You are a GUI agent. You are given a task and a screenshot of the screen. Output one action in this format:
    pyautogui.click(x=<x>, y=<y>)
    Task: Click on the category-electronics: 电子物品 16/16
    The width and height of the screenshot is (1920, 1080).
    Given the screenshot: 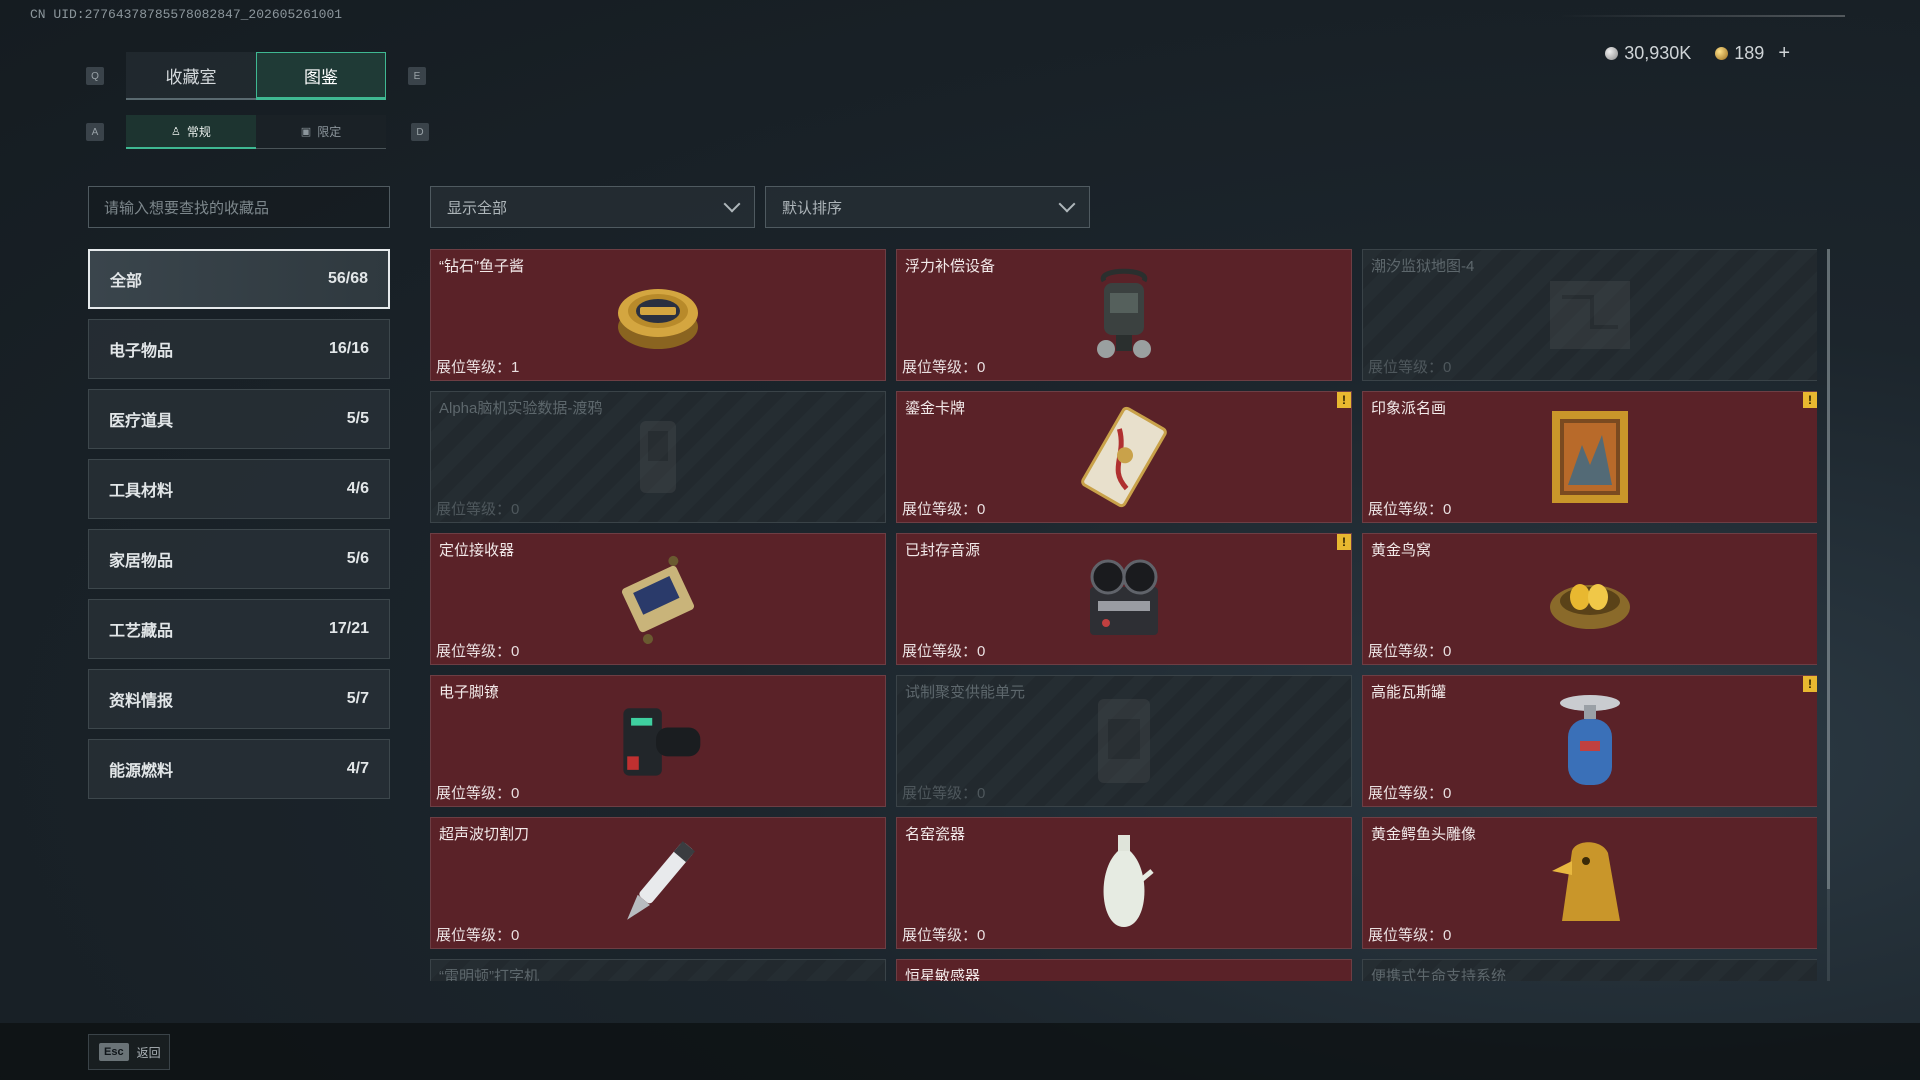 What is the action you would take?
    pyautogui.click(x=239, y=349)
    